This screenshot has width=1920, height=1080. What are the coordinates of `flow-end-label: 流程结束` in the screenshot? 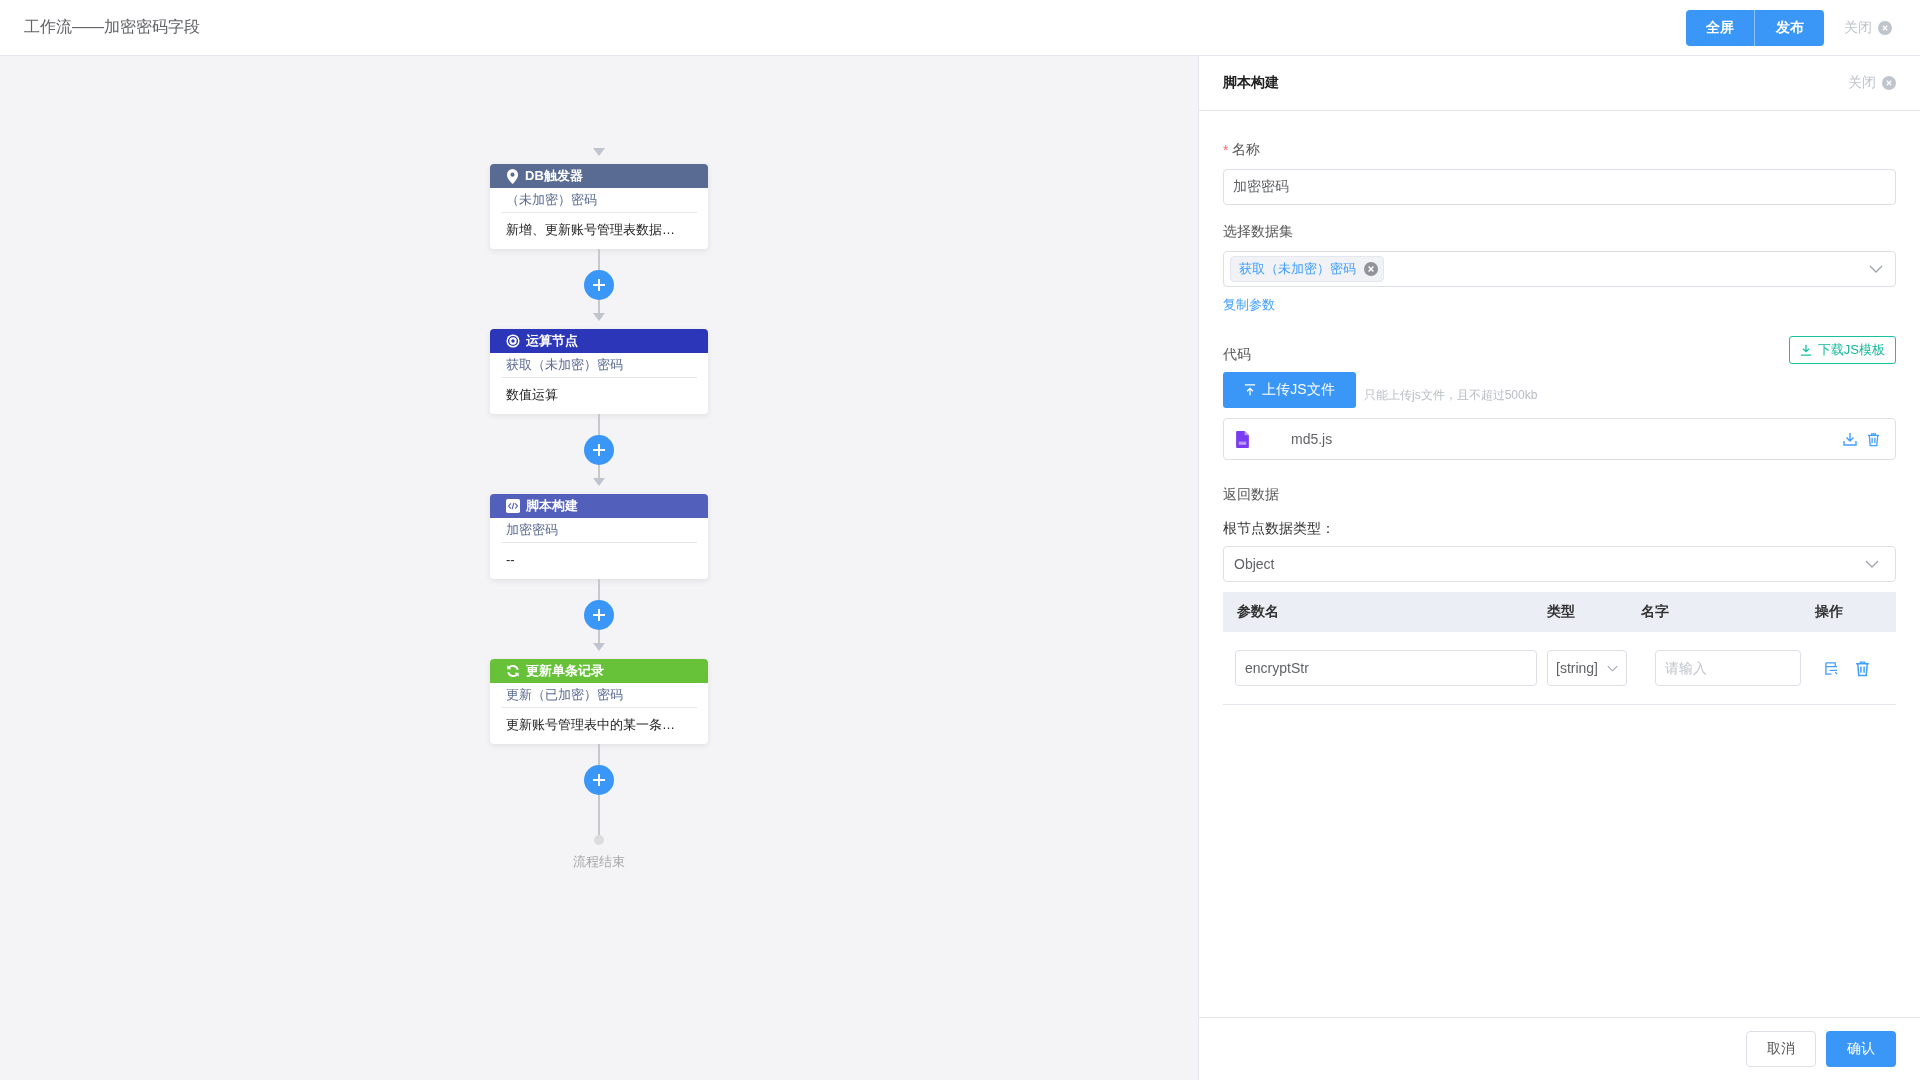 It's located at (599, 862).